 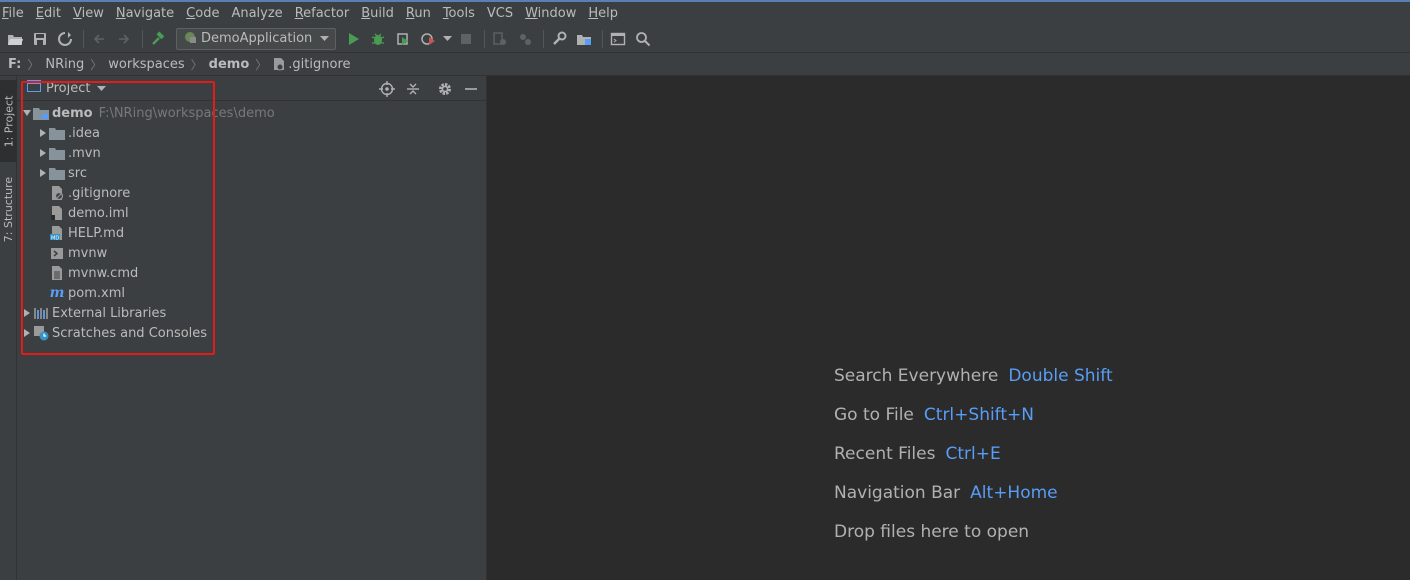 I want to click on tree-node-label: External Libraries, so click(x=109, y=313).